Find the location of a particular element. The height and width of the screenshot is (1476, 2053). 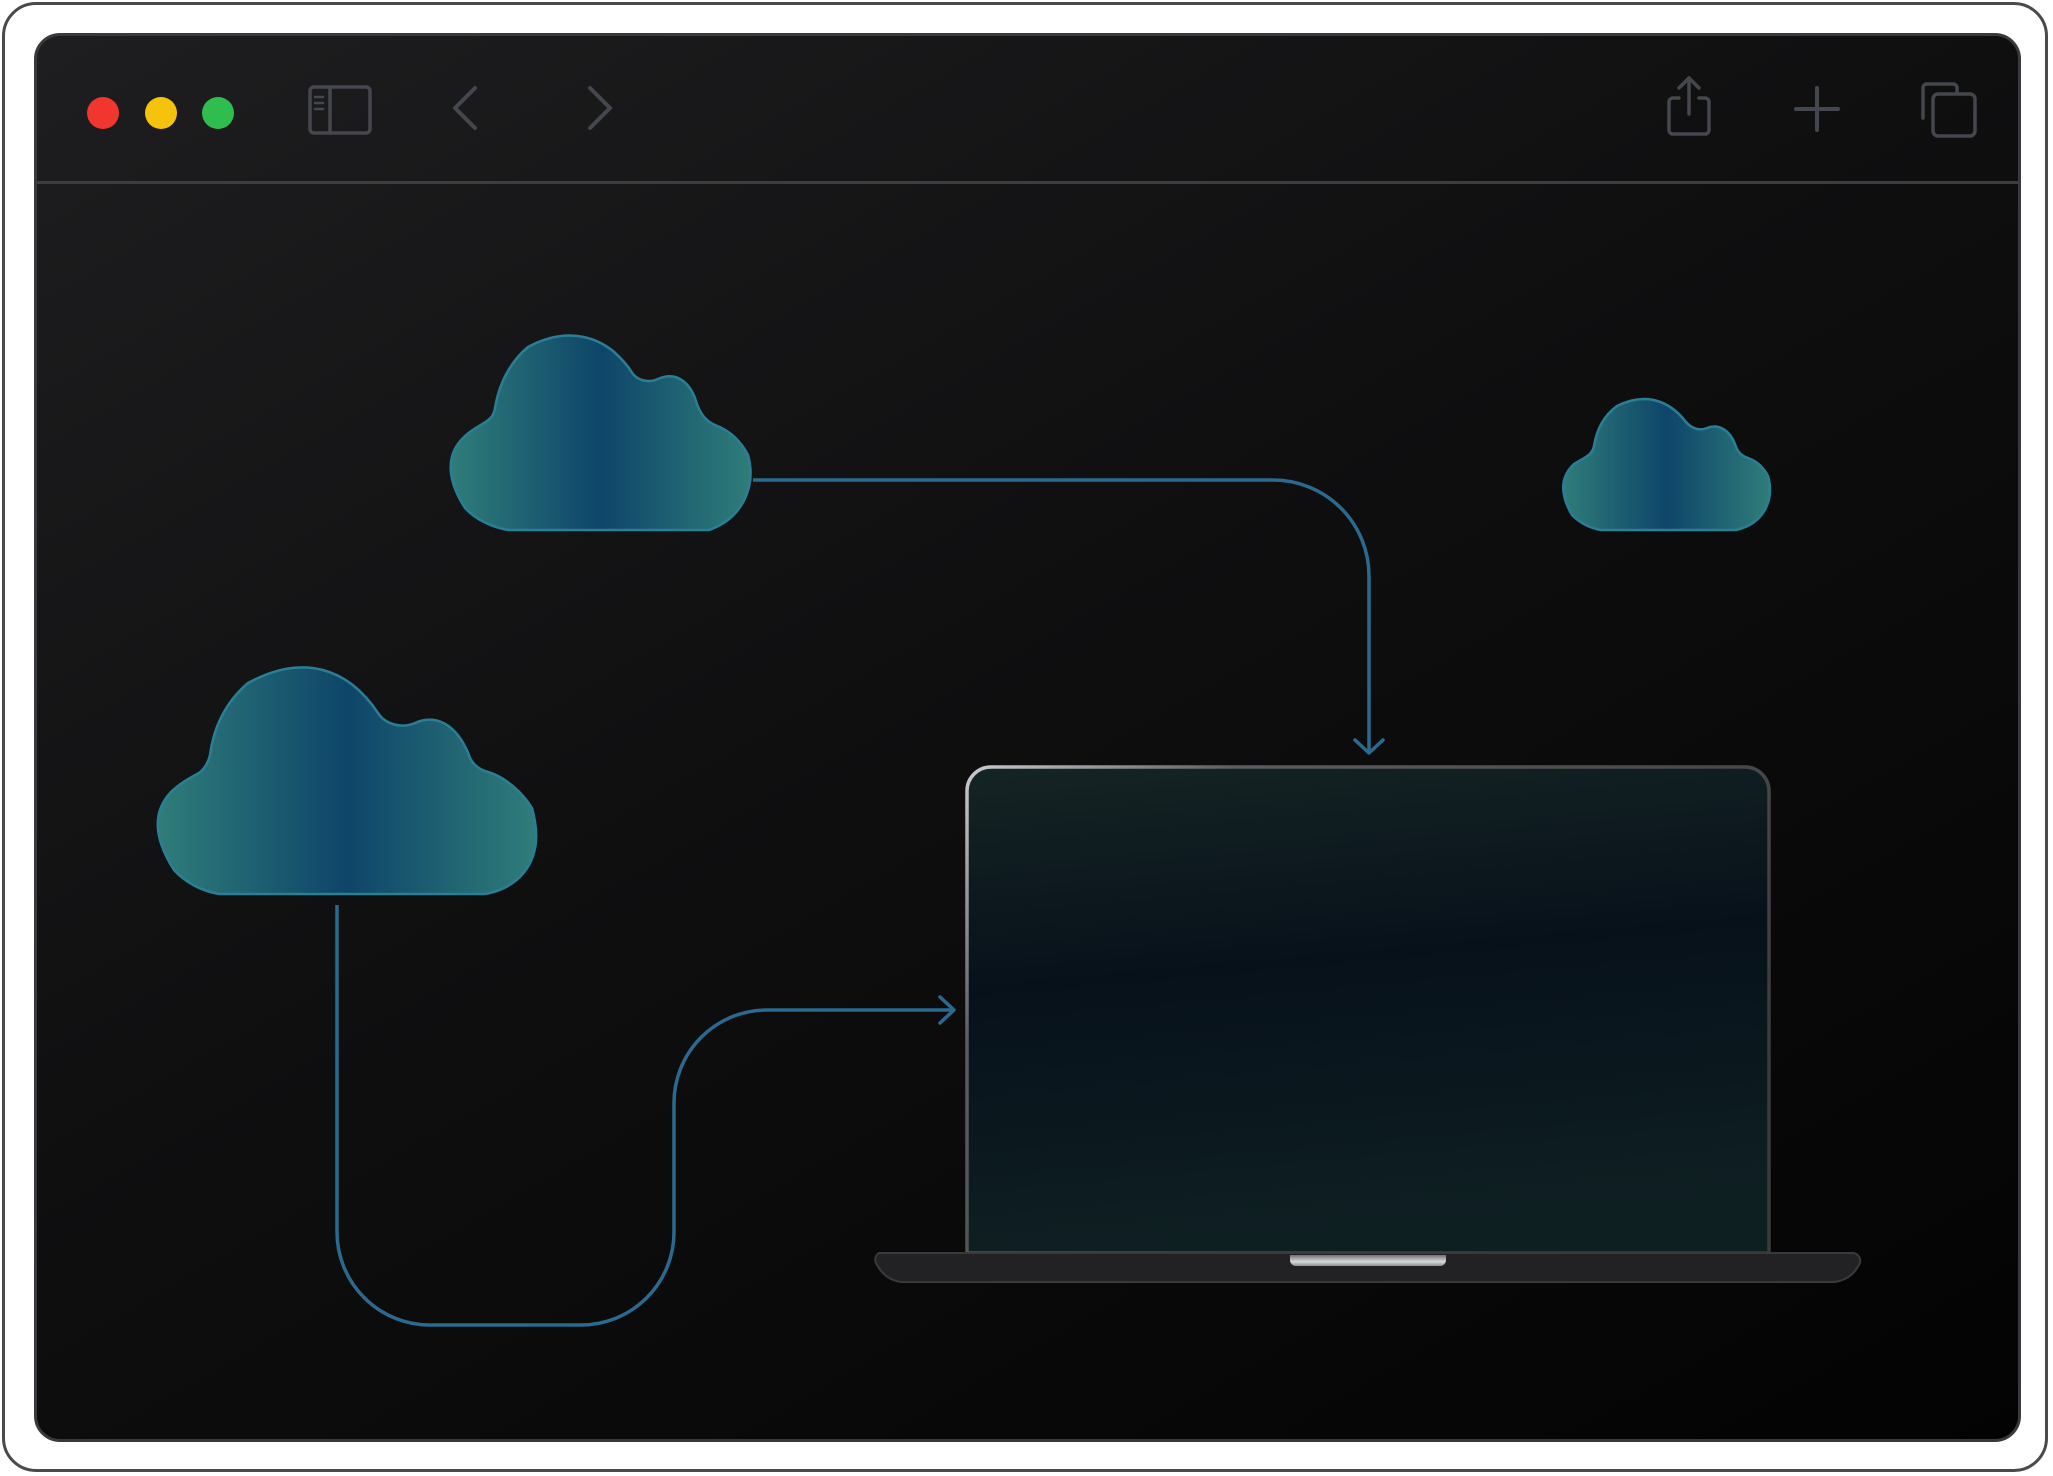

connector-arrow-top is located at coordinates (1062, 615).